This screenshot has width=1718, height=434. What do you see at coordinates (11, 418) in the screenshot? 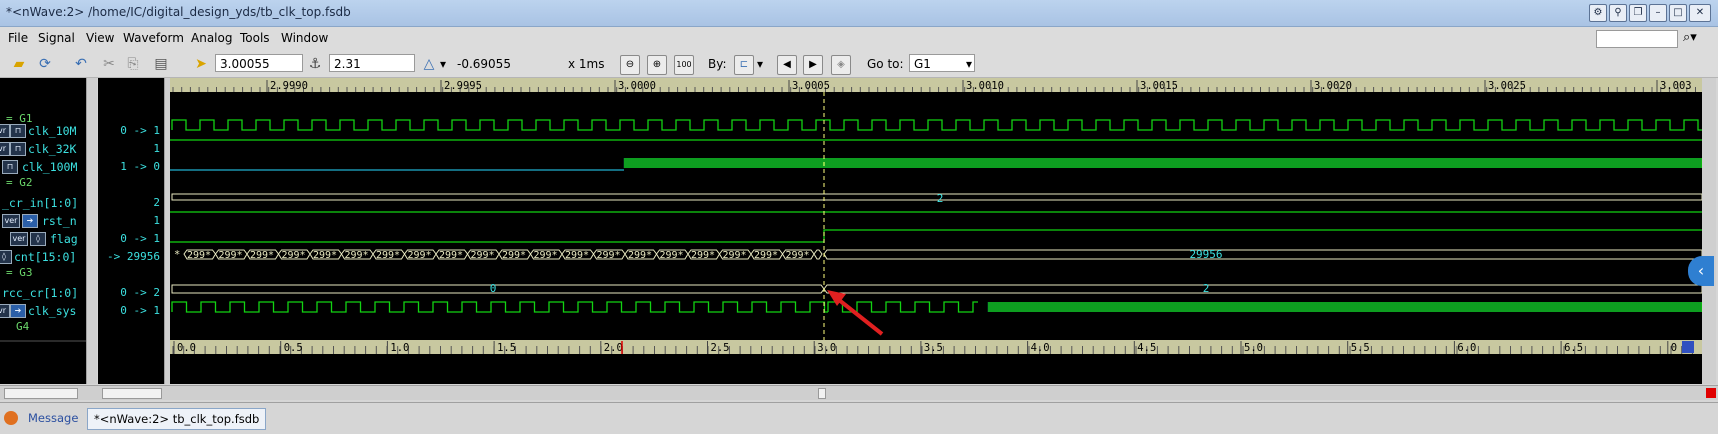
I see `message-icon` at bounding box center [11, 418].